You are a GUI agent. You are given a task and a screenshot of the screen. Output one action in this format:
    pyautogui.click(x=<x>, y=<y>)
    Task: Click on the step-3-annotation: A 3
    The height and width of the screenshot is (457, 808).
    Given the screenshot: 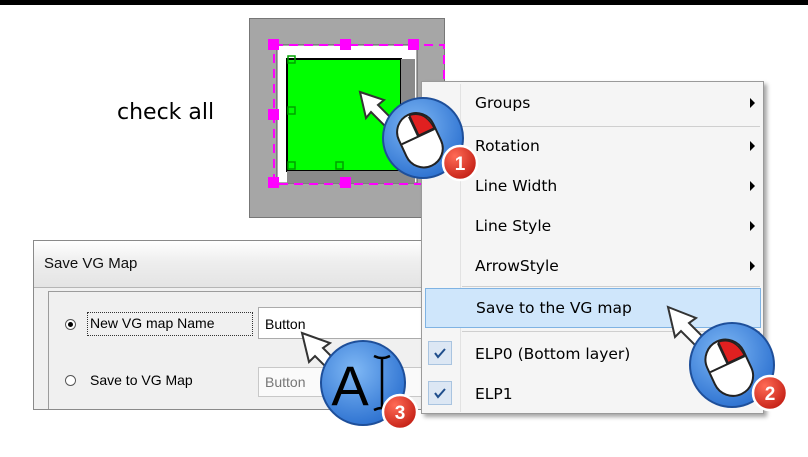 What is the action you would take?
    pyautogui.click(x=359, y=381)
    